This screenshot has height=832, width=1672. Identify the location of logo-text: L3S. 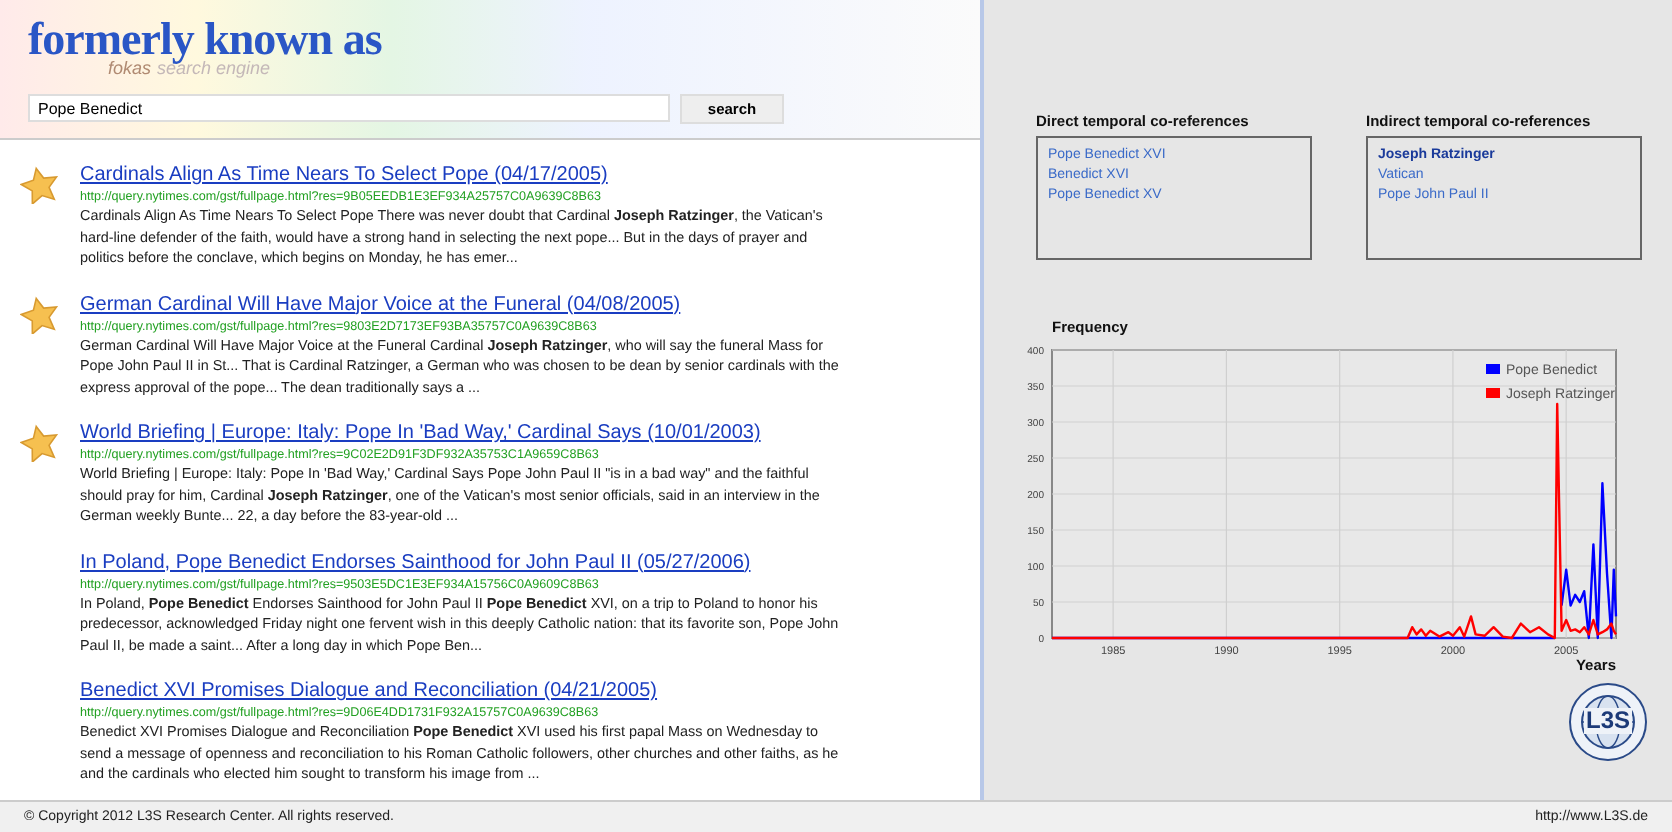
(1608, 721).